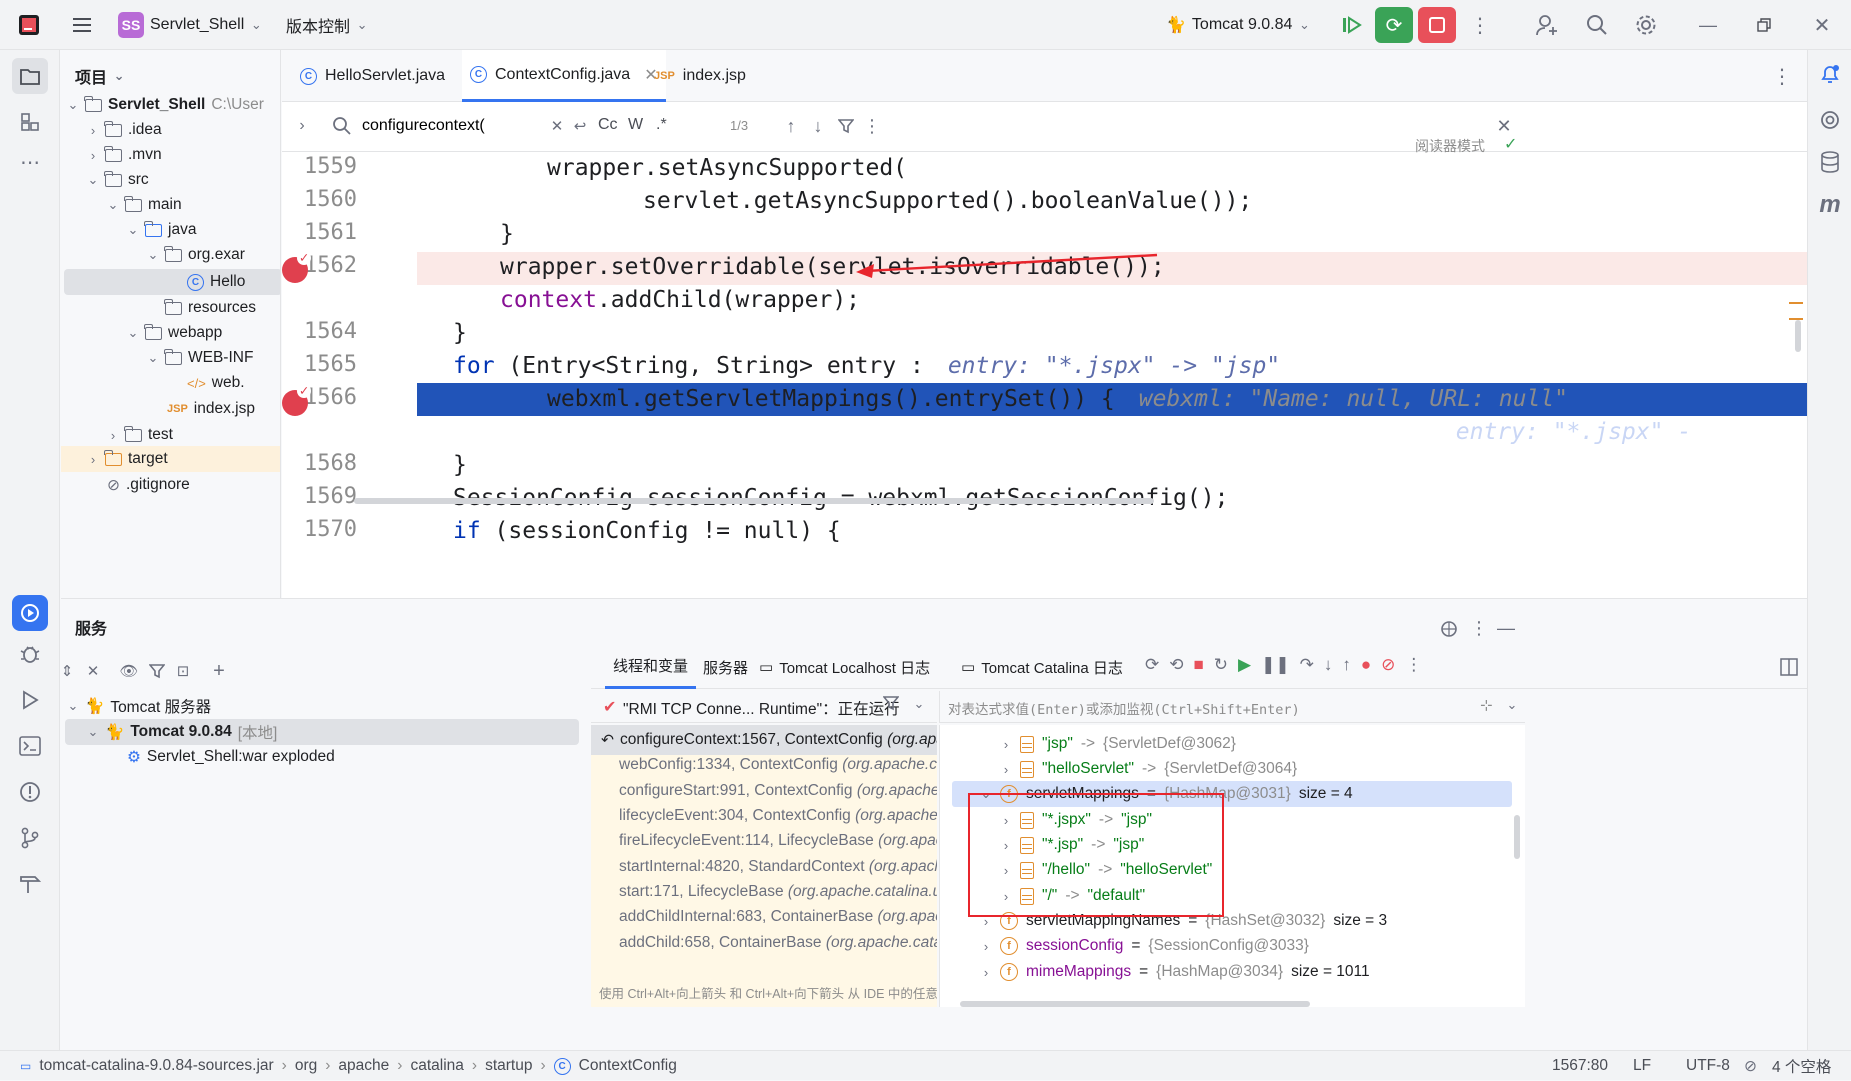 This screenshot has width=1851, height=1081. What do you see at coordinates (1830, 205) in the screenshot?
I see `maven-icon: m` at bounding box center [1830, 205].